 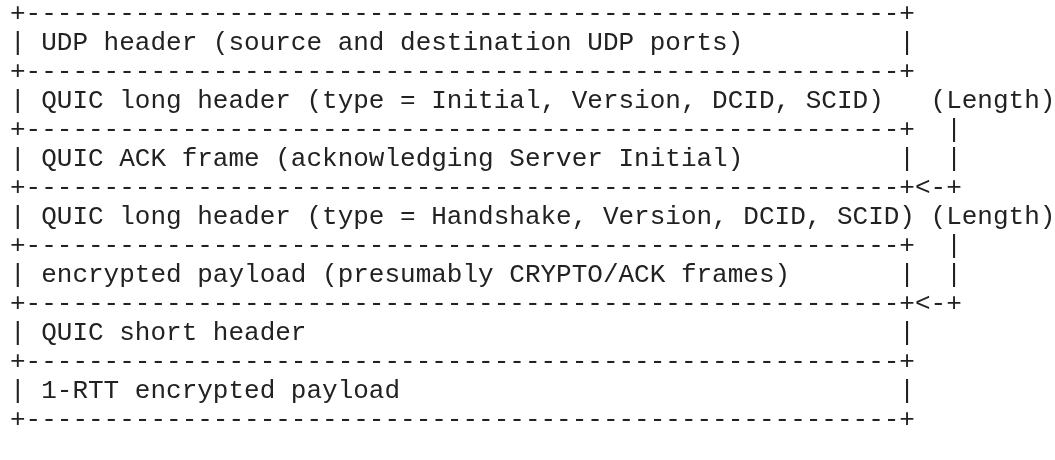 I want to click on diagram-text-line: | QUIC short header |, so click(x=462, y=333).